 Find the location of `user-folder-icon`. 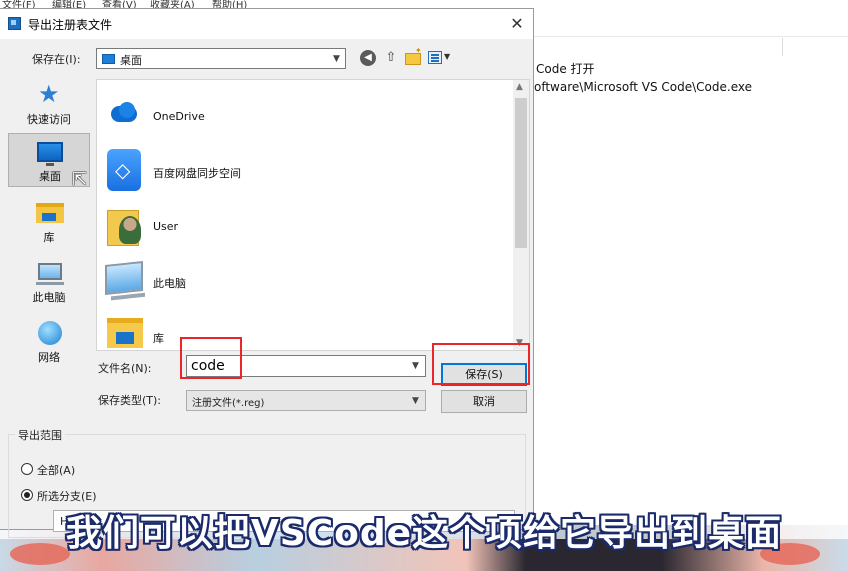

user-folder-icon is located at coordinates (125, 225).